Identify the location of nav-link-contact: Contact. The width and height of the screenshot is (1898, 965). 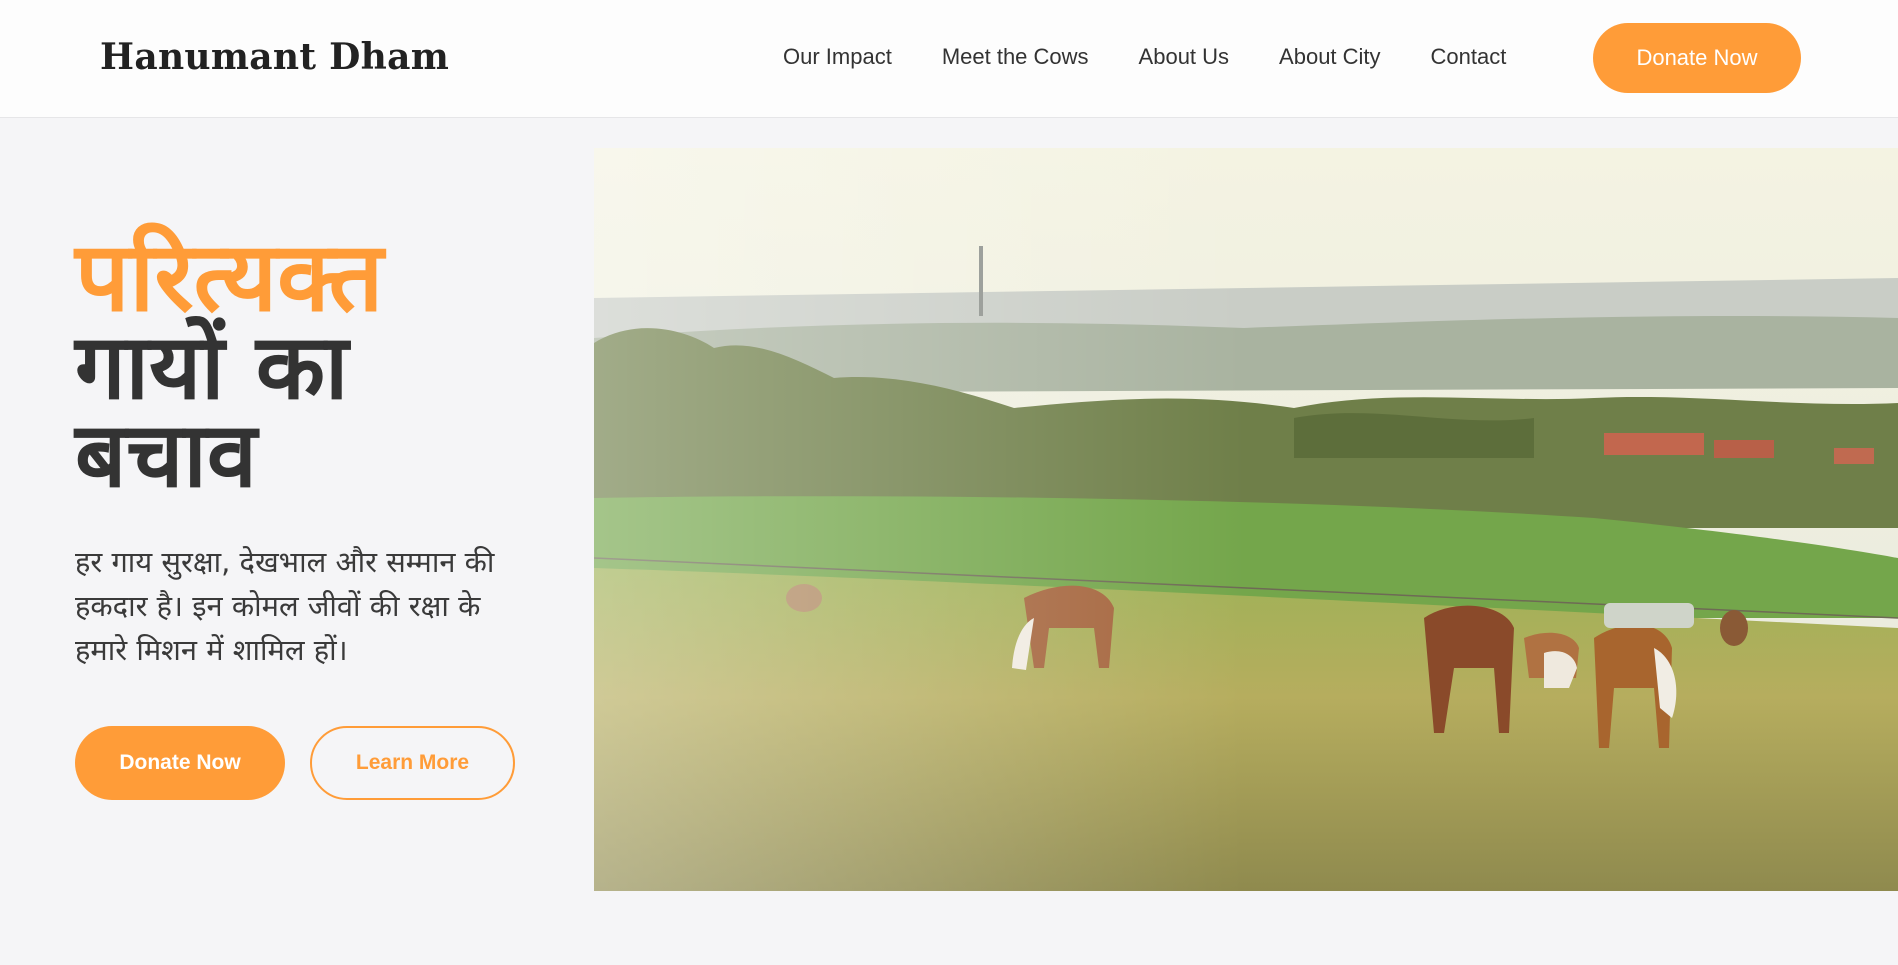
(1469, 57).